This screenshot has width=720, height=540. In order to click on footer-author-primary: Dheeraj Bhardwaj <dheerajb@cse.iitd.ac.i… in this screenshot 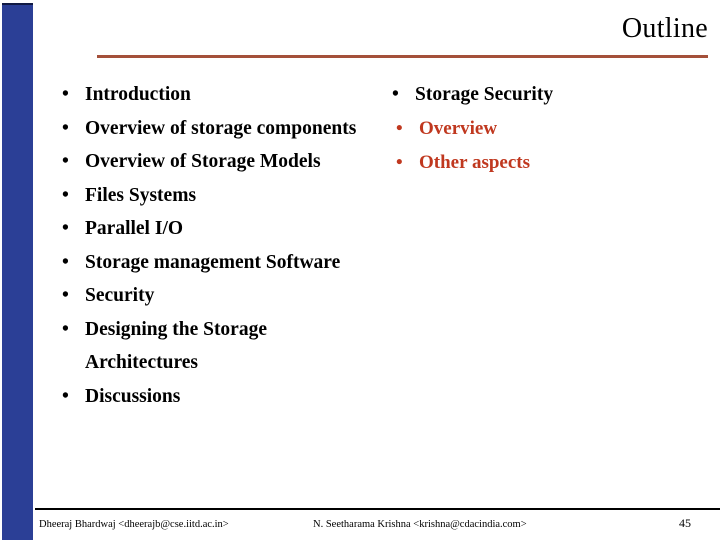, I will do `click(134, 524)`.